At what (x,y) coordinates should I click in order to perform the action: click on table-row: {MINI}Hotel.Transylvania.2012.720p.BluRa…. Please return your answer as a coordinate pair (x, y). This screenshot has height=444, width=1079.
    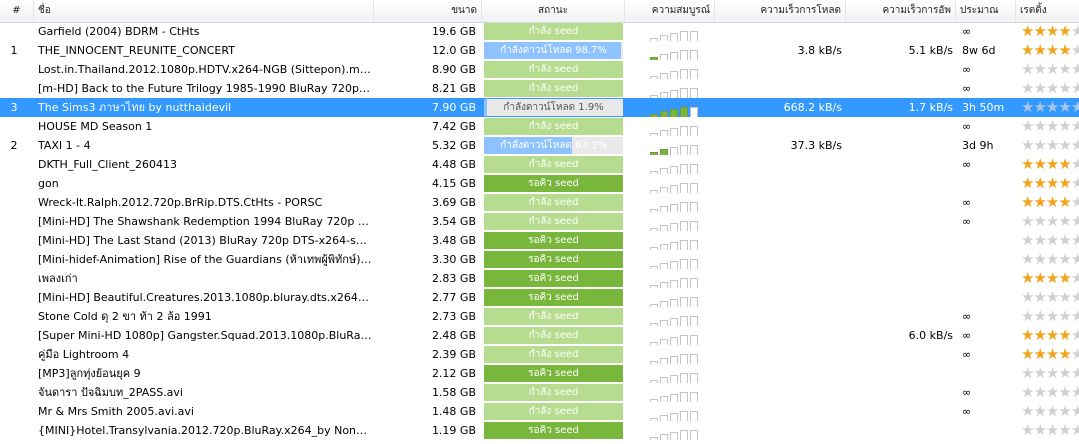
    Looking at the image, I should click on (539, 430).